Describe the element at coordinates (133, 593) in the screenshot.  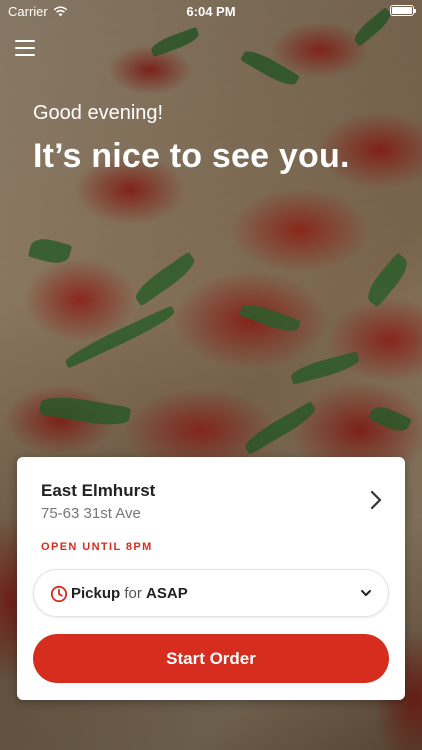
I see `order-connector: for` at that location.